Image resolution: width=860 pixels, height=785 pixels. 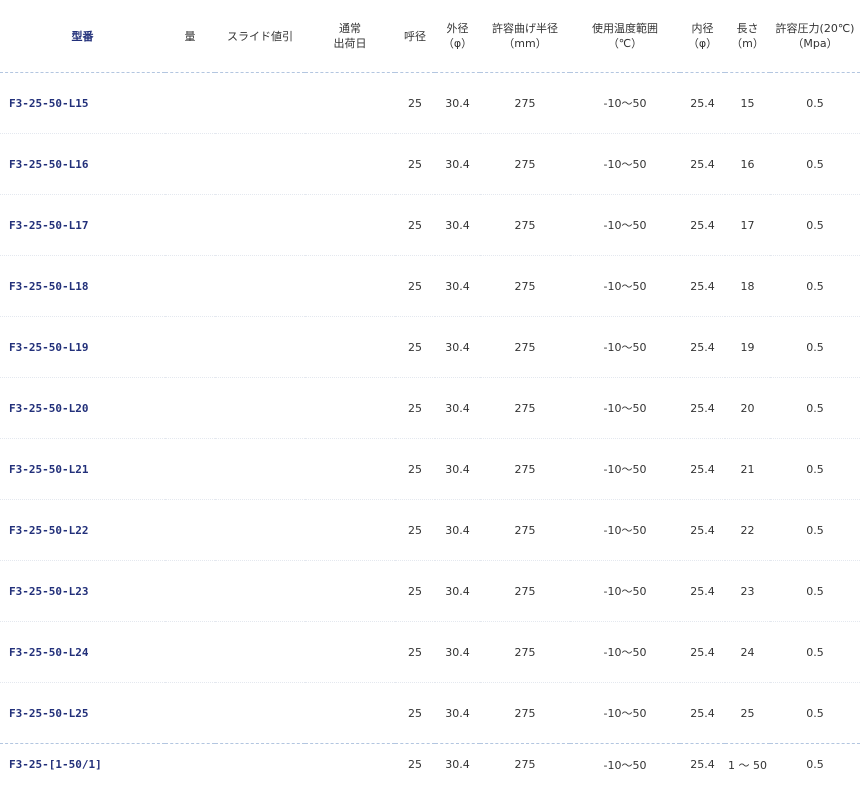 What do you see at coordinates (350, 36) in the screenshot?
I see `header-shipping: 通常出荷日` at bounding box center [350, 36].